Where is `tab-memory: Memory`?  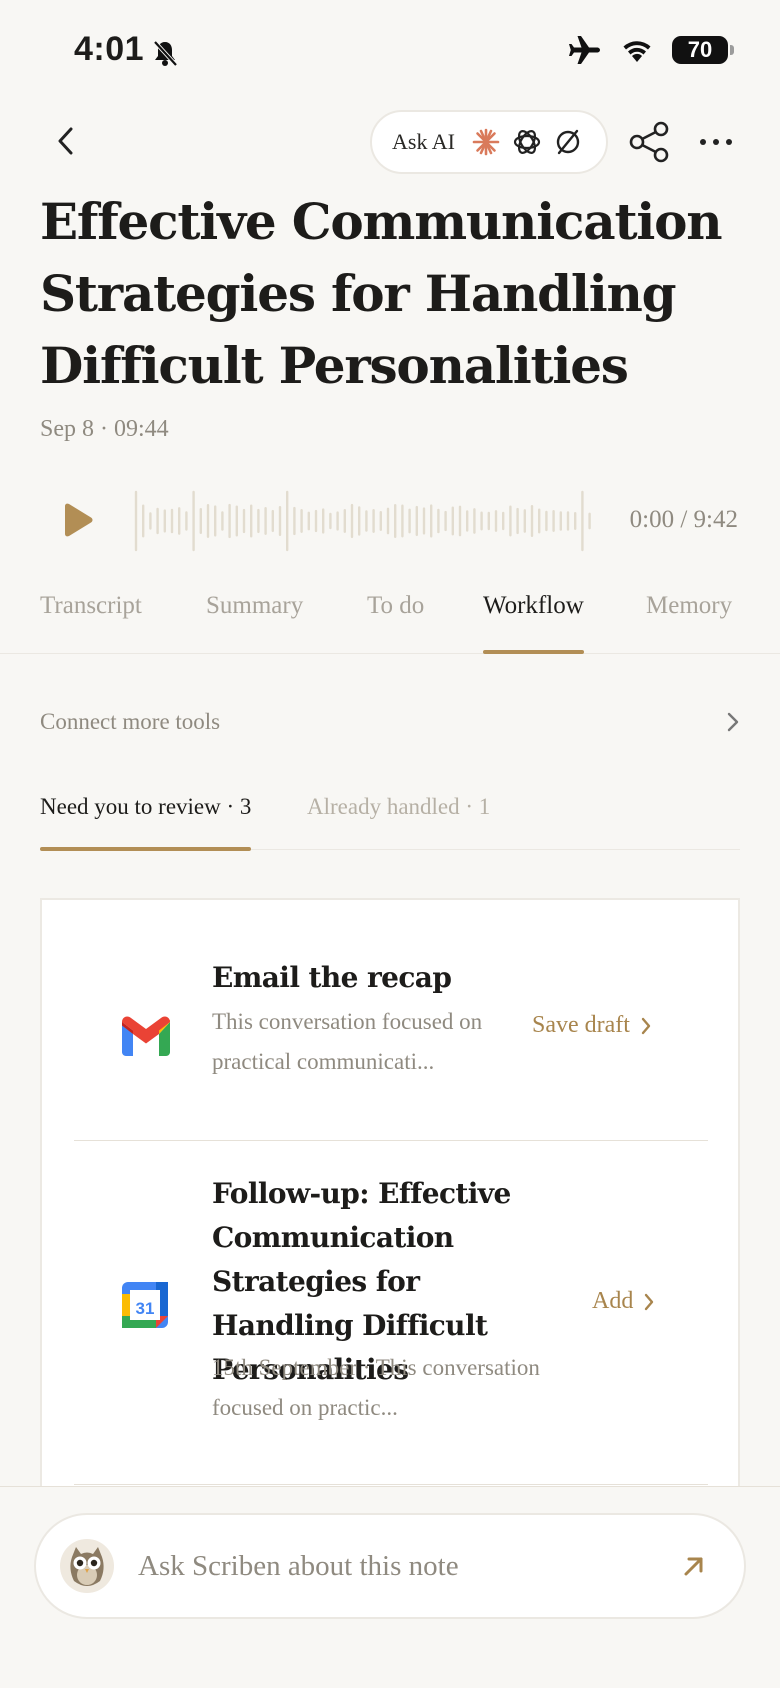 tab-memory: Memory is located at coordinates (689, 623).